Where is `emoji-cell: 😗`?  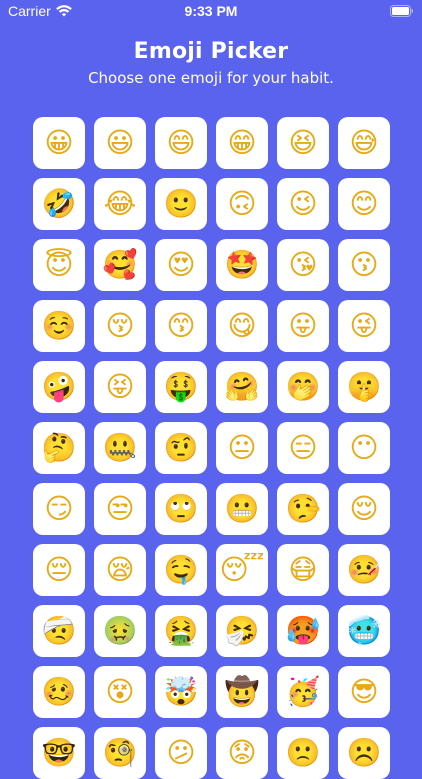 emoji-cell: 😗 is located at coordinates (364, 265).